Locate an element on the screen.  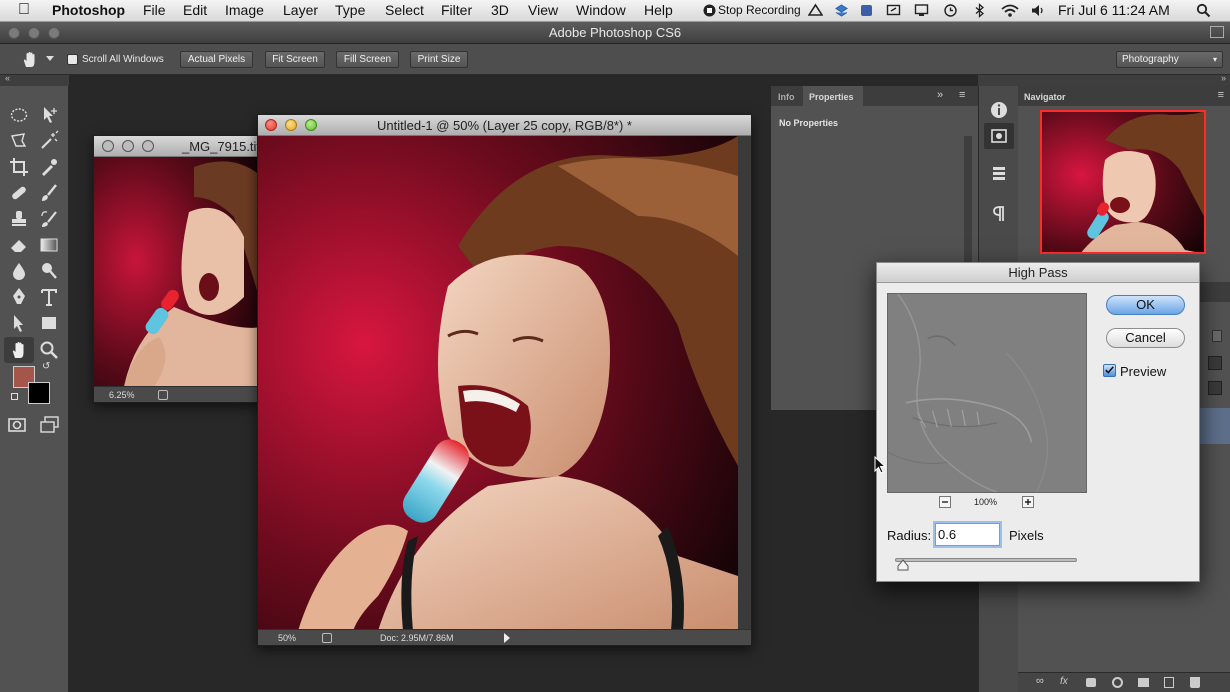
menu-layer: Layer is located at coordinates (300, 10).